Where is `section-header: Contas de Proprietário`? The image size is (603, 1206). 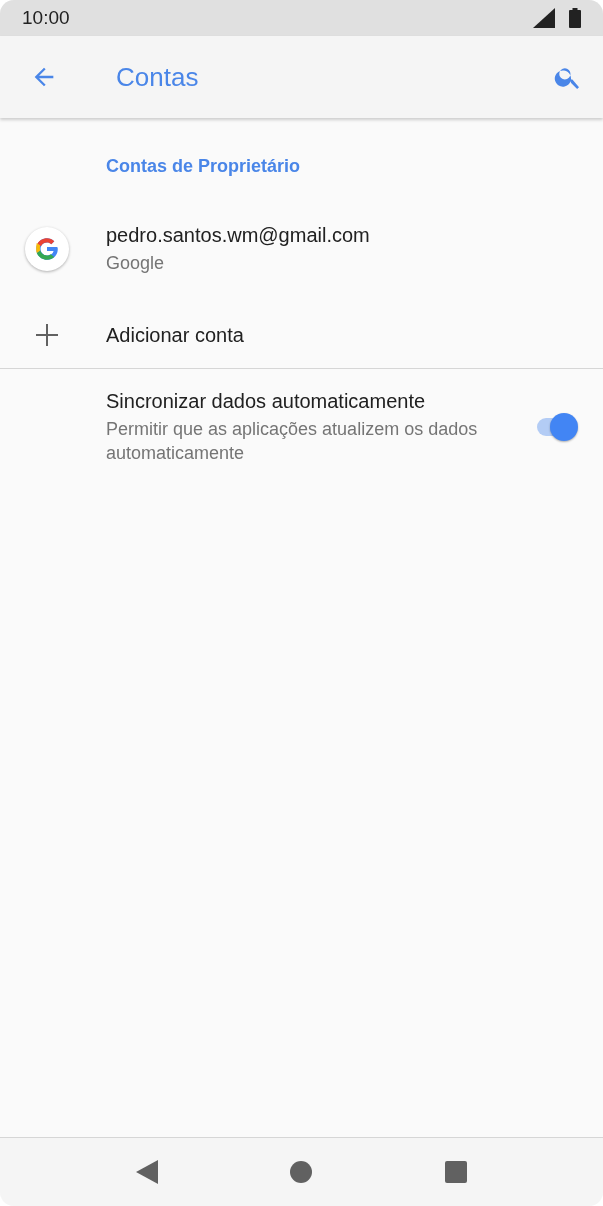
section-header: Contas de Proprietário is located at coordinates (203, 166).